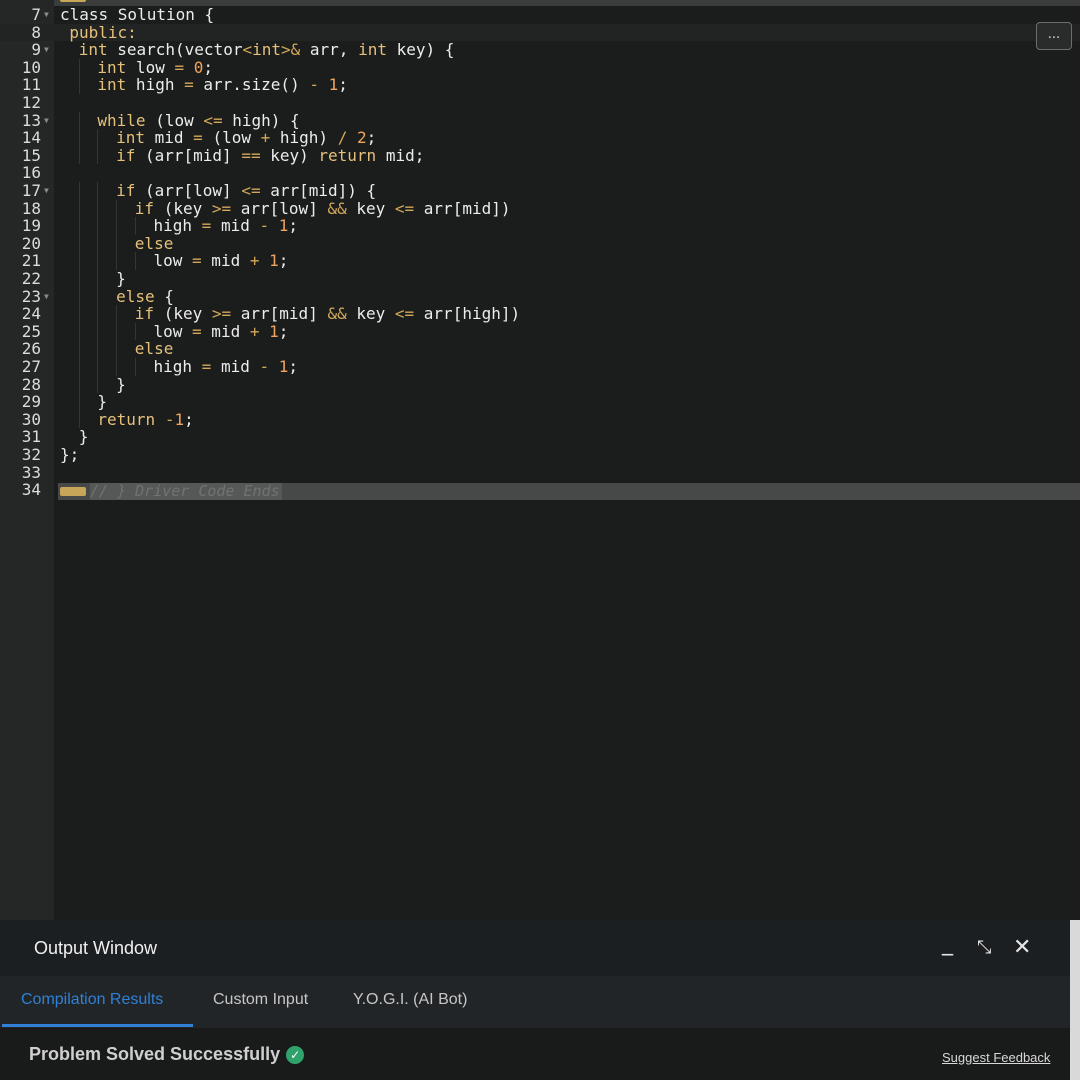  What do you see at coordinates (221, 331) in the screenshot?
I see `code-text: low = mid + 1;` at bounding box center [221, 331].